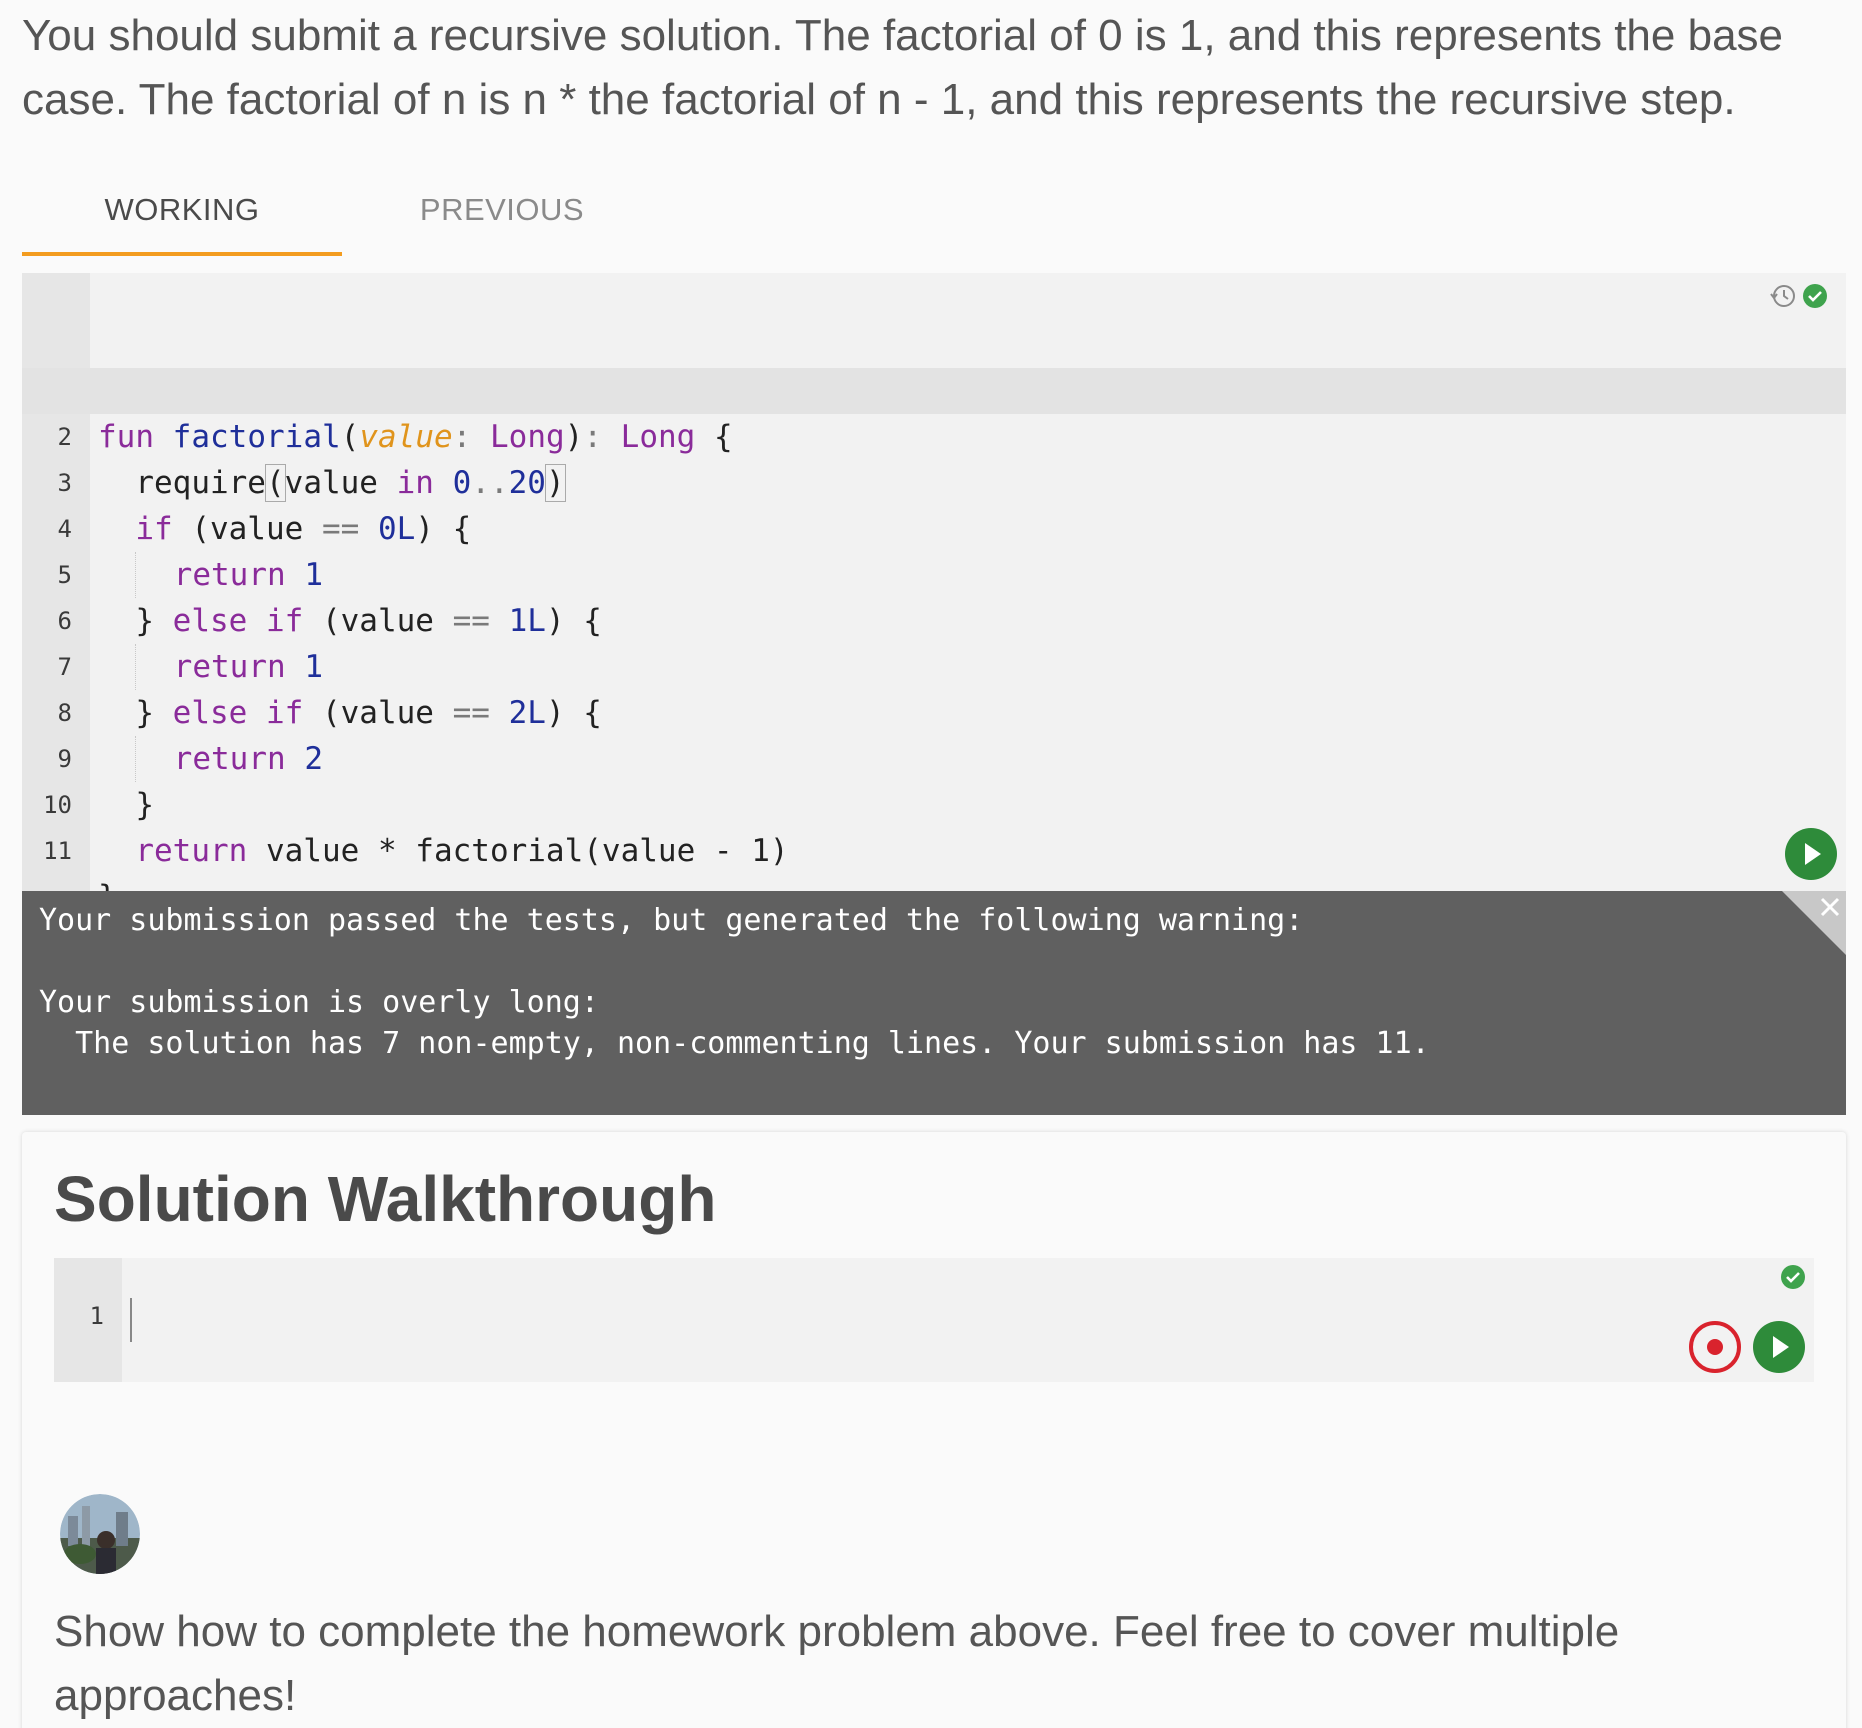 The width and height of the screenshot is (1862, 1728). Describe the element at coordinates (934, 802) in the screenshot. I see `code-line: 10 return value * factorial(value - 1)` at that location.